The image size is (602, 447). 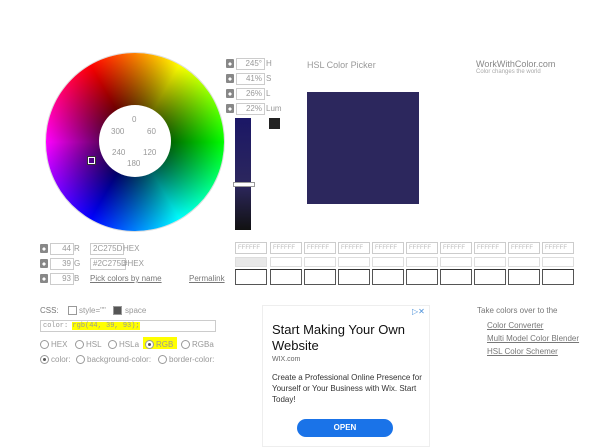 I want to click on hex-label: HEX, so click(x=131, y=248).